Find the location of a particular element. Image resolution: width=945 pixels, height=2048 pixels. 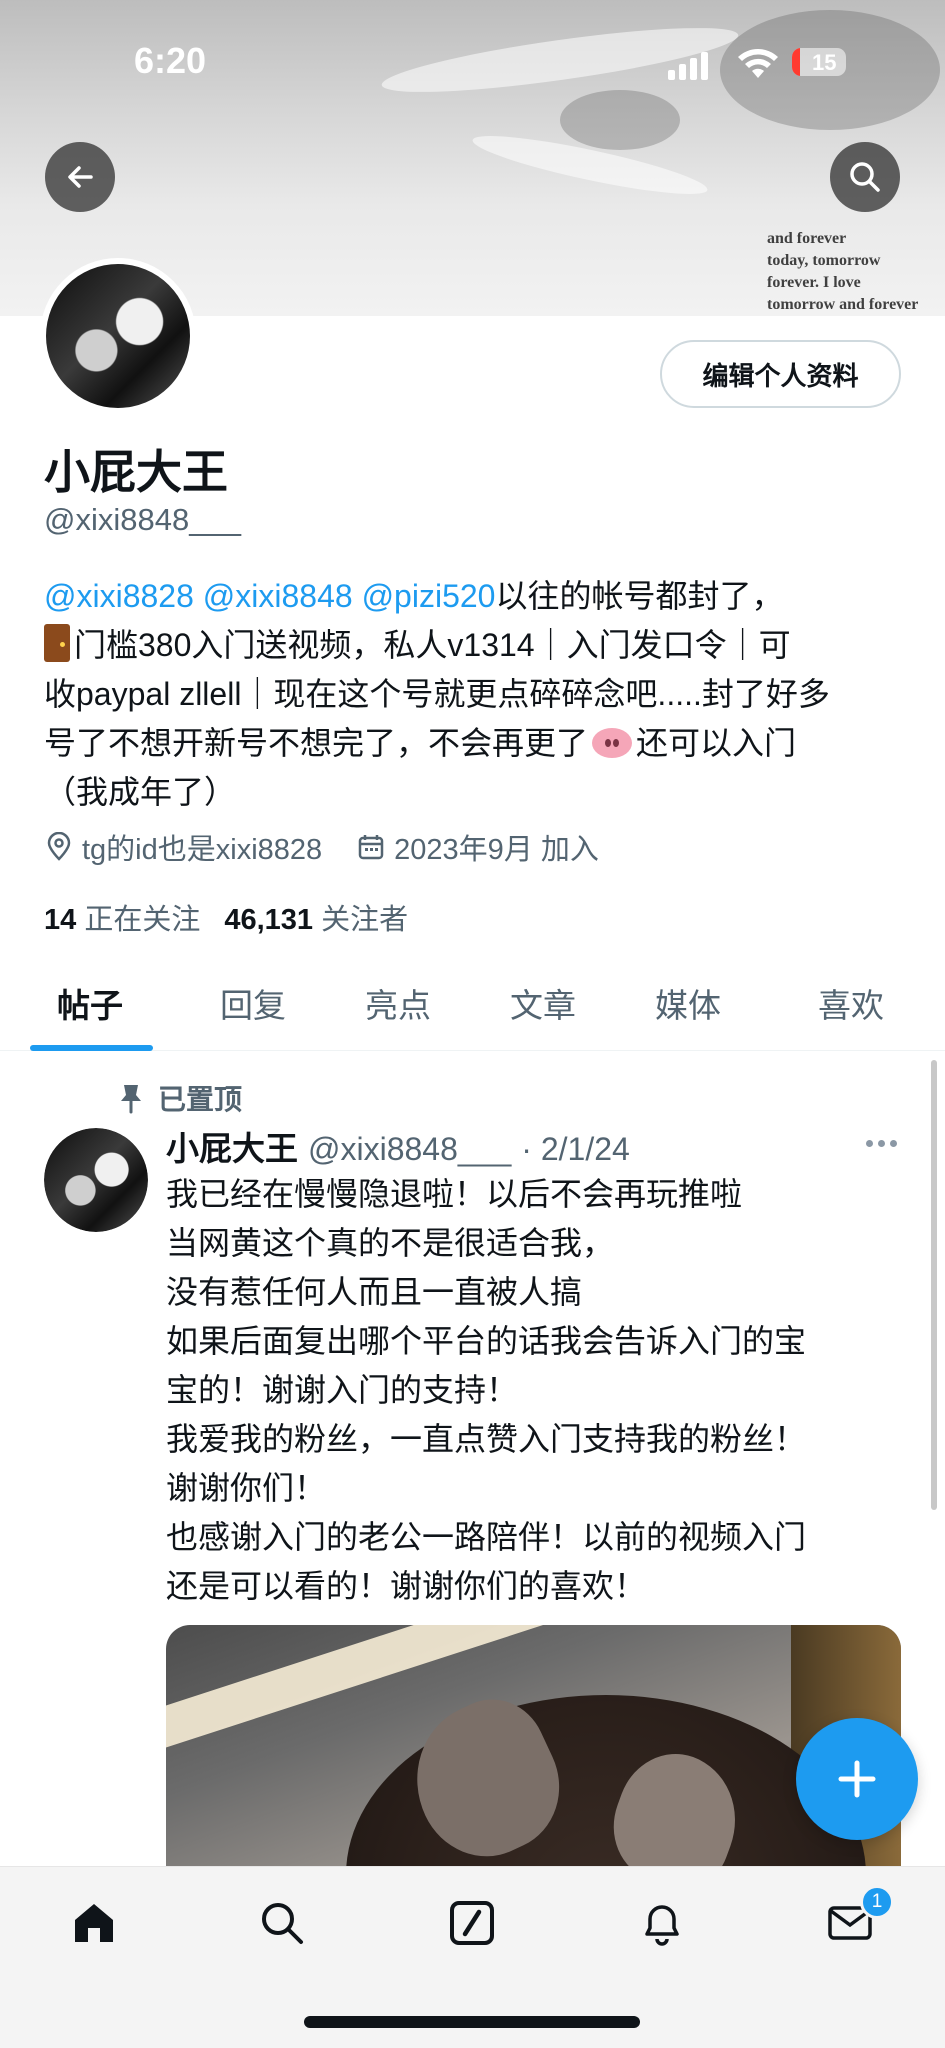

profile-location: tg的id也是xixi8828 is located at coordinates (202, 850).